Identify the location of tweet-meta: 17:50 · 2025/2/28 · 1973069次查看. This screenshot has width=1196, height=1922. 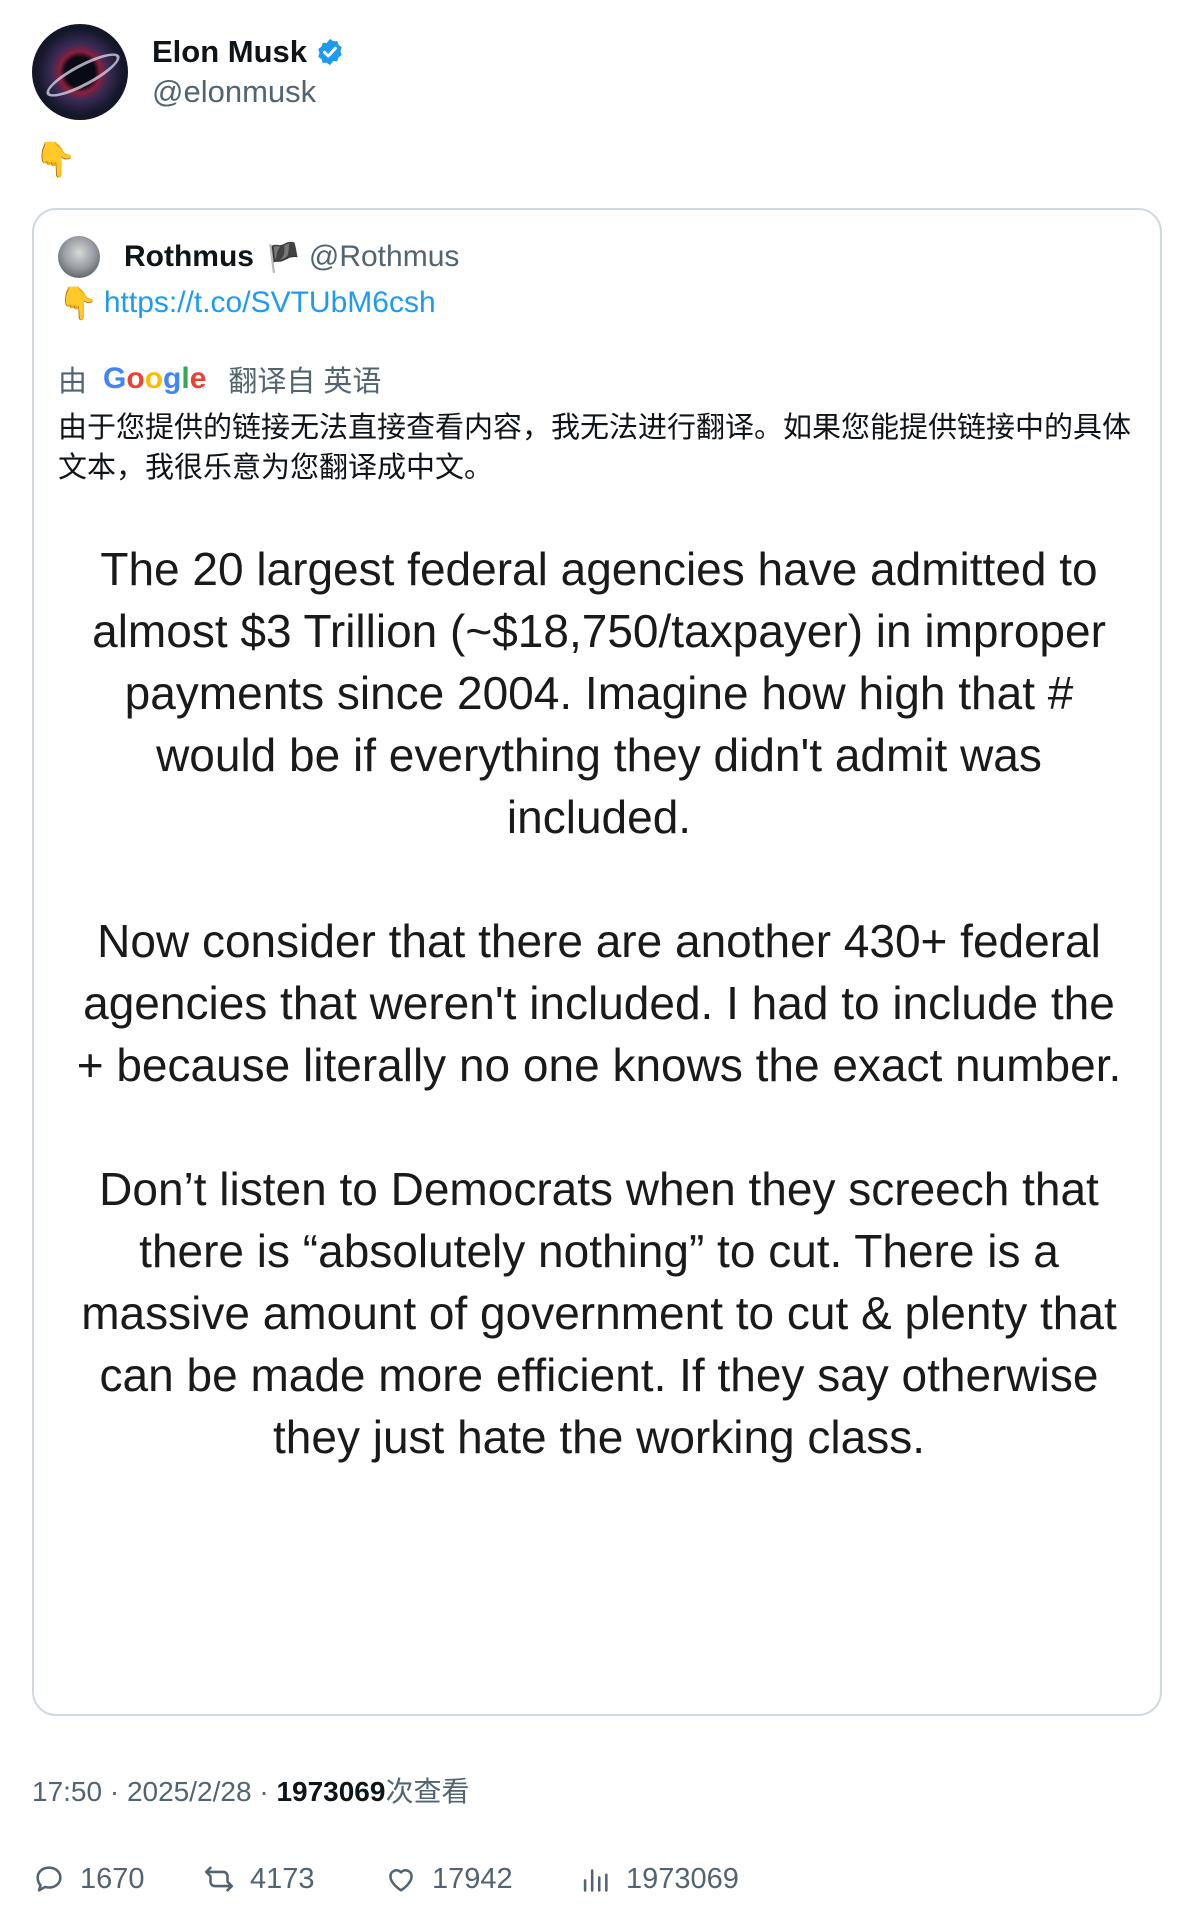
(250, 1790).